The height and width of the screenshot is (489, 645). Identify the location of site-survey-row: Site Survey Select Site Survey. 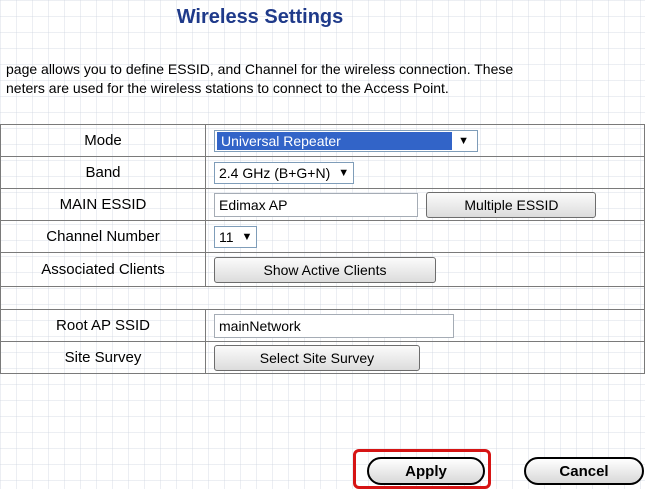
(322, 357).